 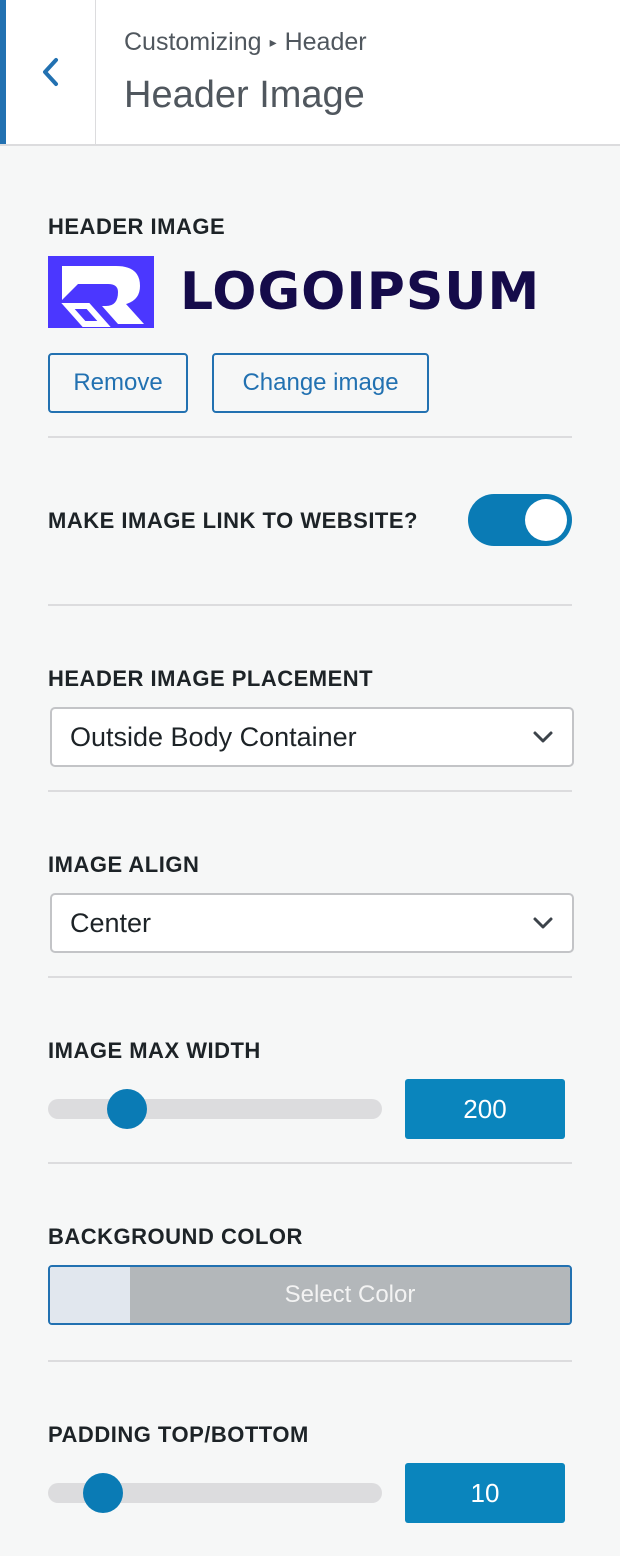 What do you see at coordinates (211, 678) in the screenshot?
I see `placement-label: Header Image Placement` at bounding box center [211, 678].